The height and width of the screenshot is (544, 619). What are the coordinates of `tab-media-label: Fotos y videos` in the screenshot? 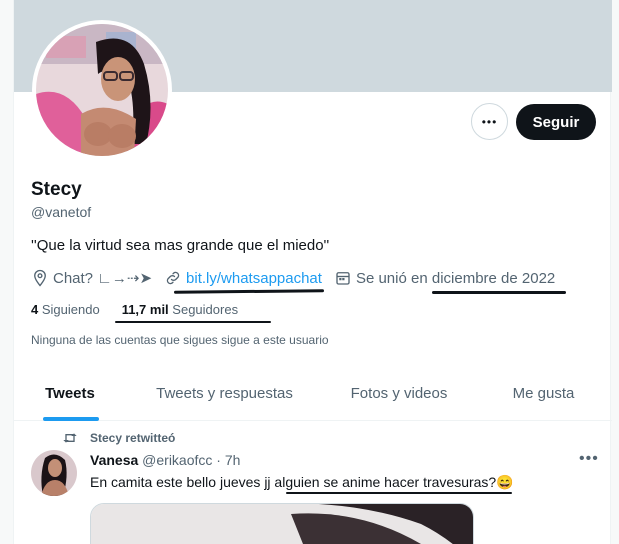 It's located at (399, 393).